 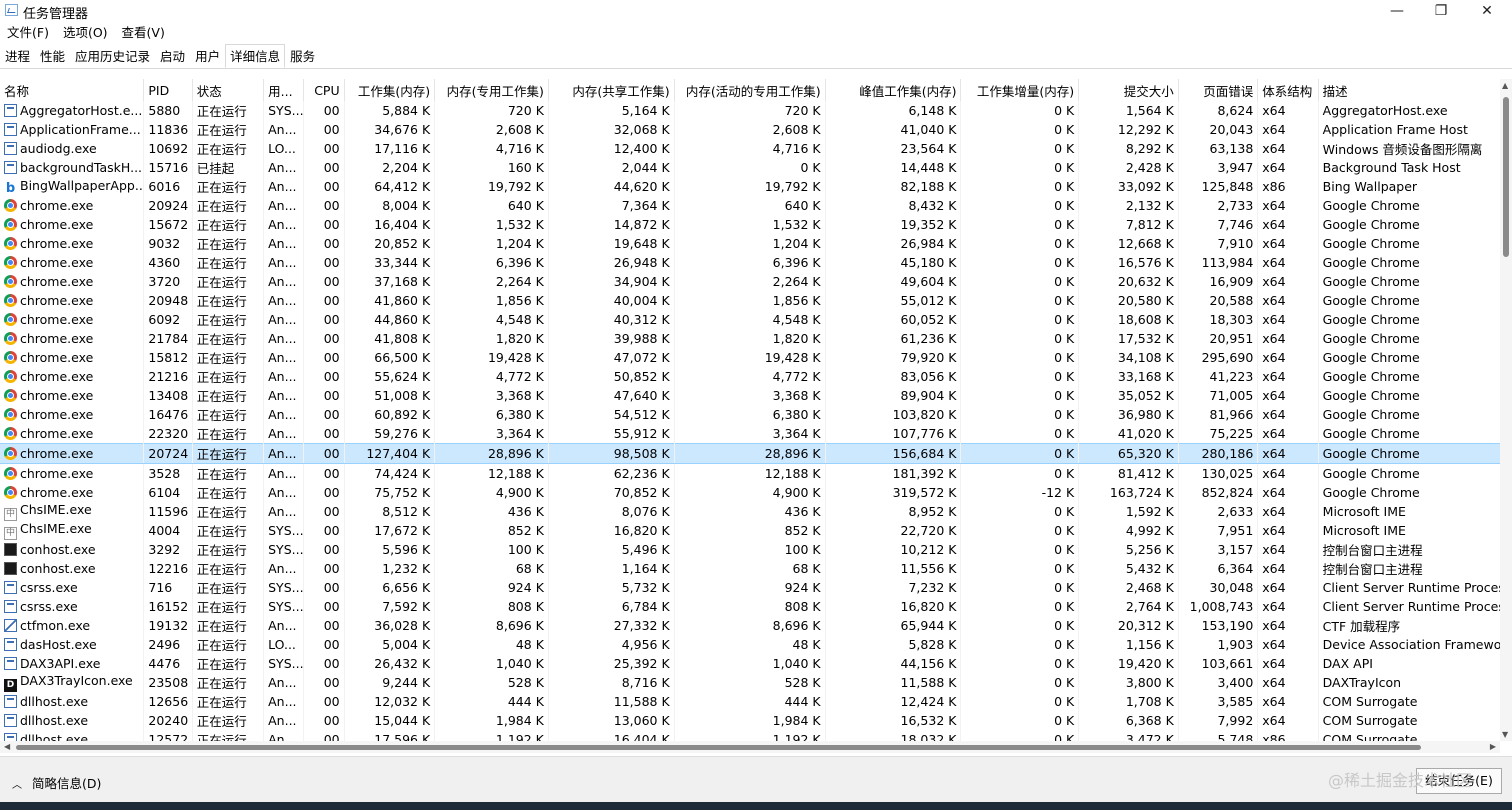 I want to click on cell-pid: 13408, so click(x=168, y=395).